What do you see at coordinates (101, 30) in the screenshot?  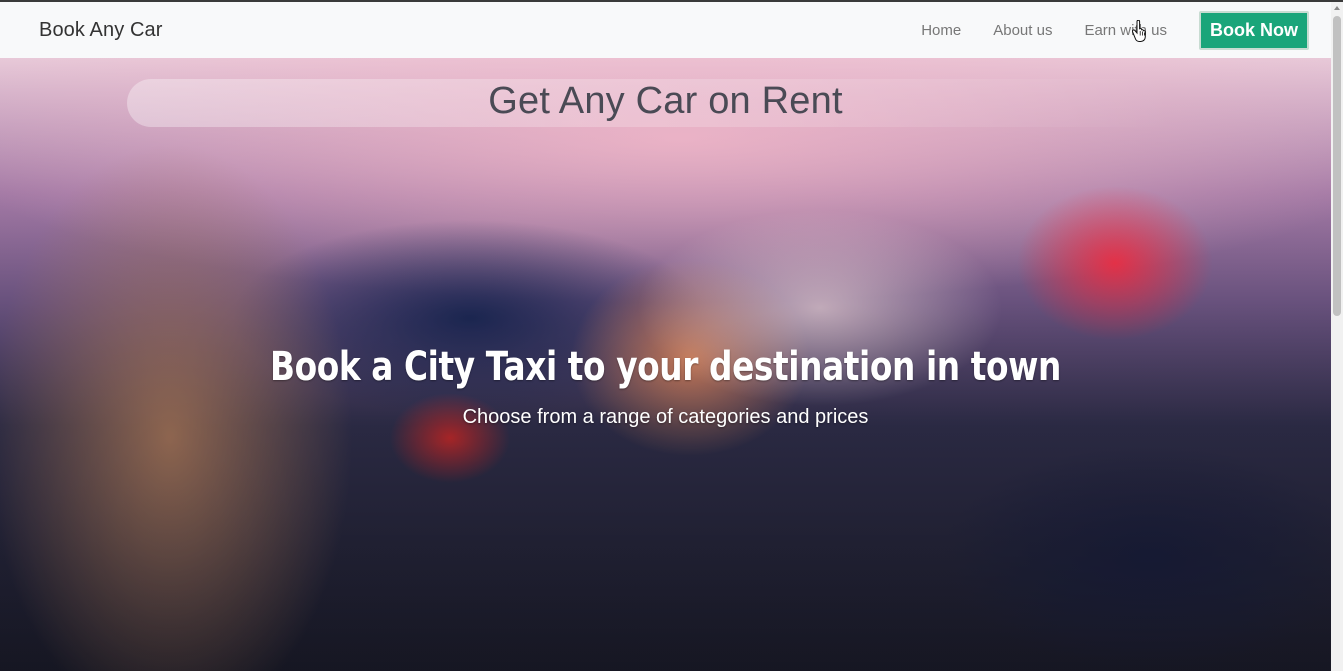 I see `brand-logo: Book Any Car` at bounding box center [101, 30].